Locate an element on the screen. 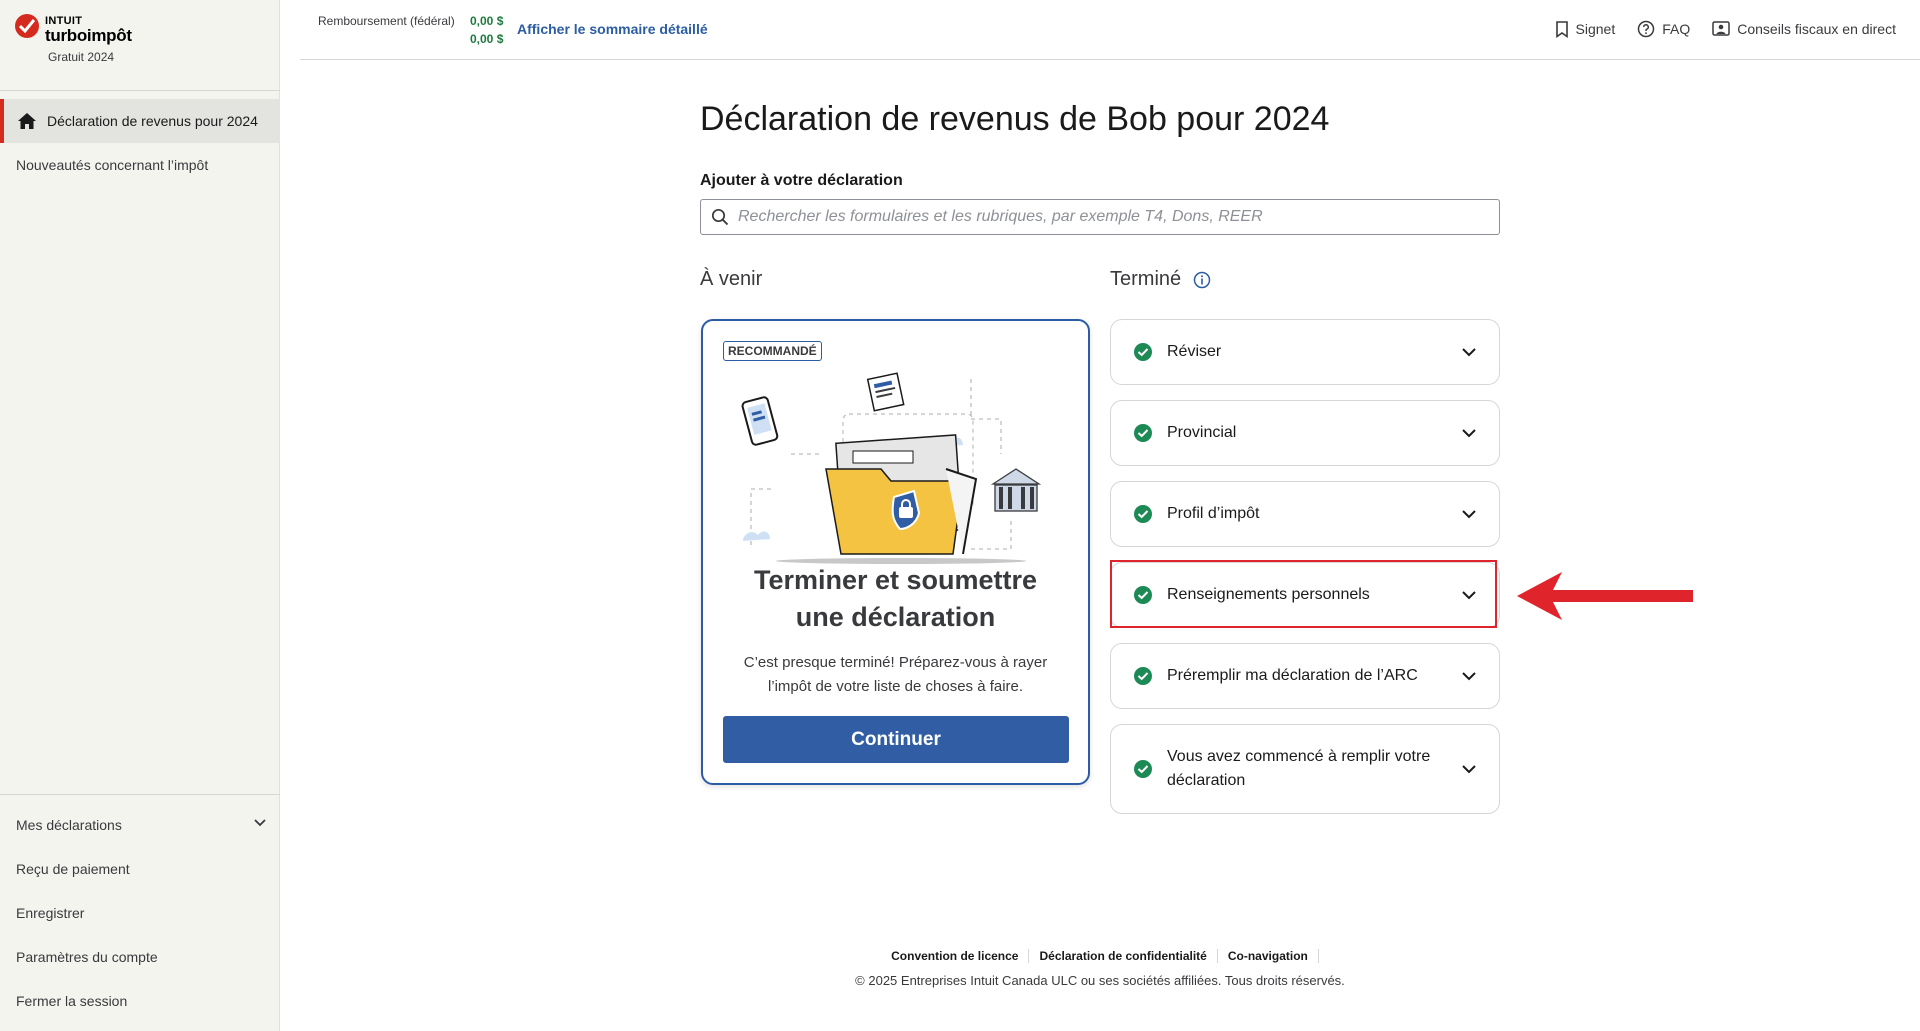 This screenshot has width=1920, height=1031. done-heading: Terminé is located at coordinates (1146, 279).